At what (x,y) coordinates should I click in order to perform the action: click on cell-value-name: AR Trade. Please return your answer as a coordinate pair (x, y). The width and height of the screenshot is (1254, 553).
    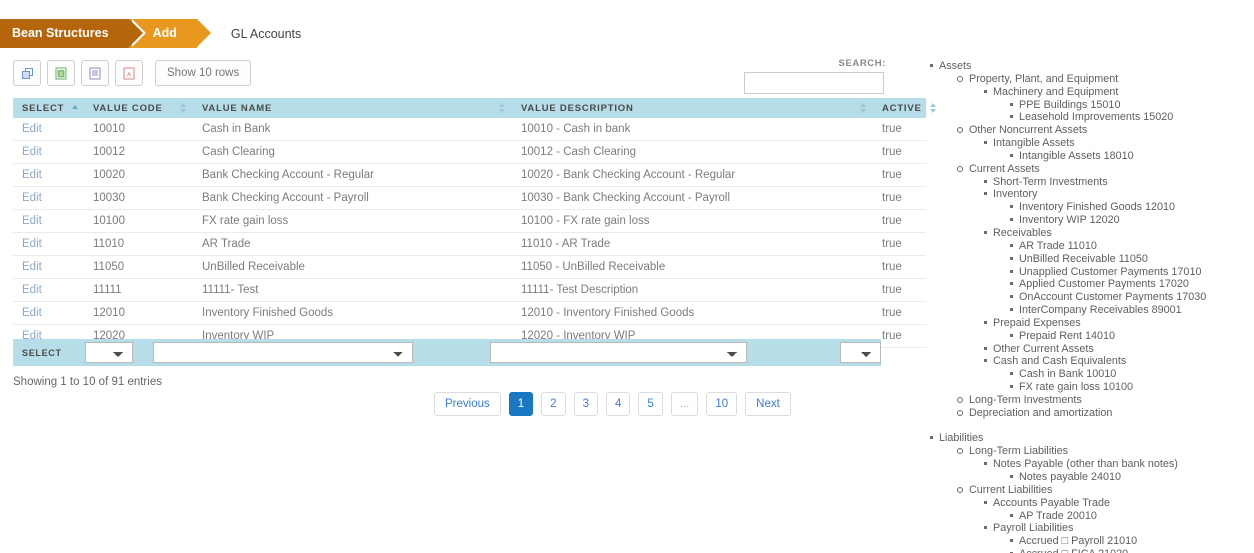
    Looking at the image, I should click on (352, 244).